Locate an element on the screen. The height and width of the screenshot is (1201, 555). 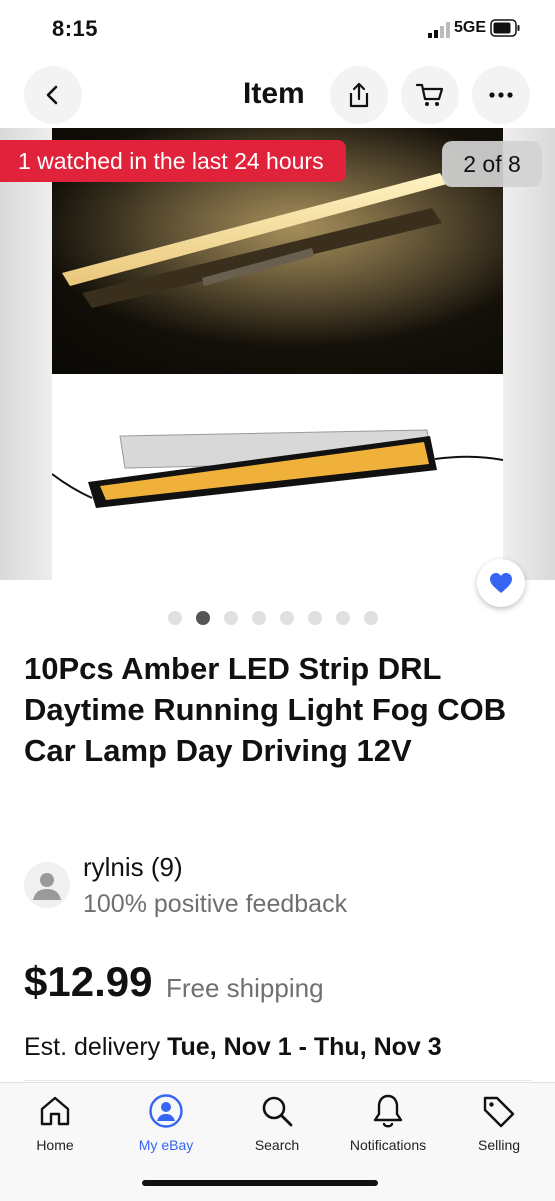
tab-label: My eBay is located at coordinates (166, 1145).